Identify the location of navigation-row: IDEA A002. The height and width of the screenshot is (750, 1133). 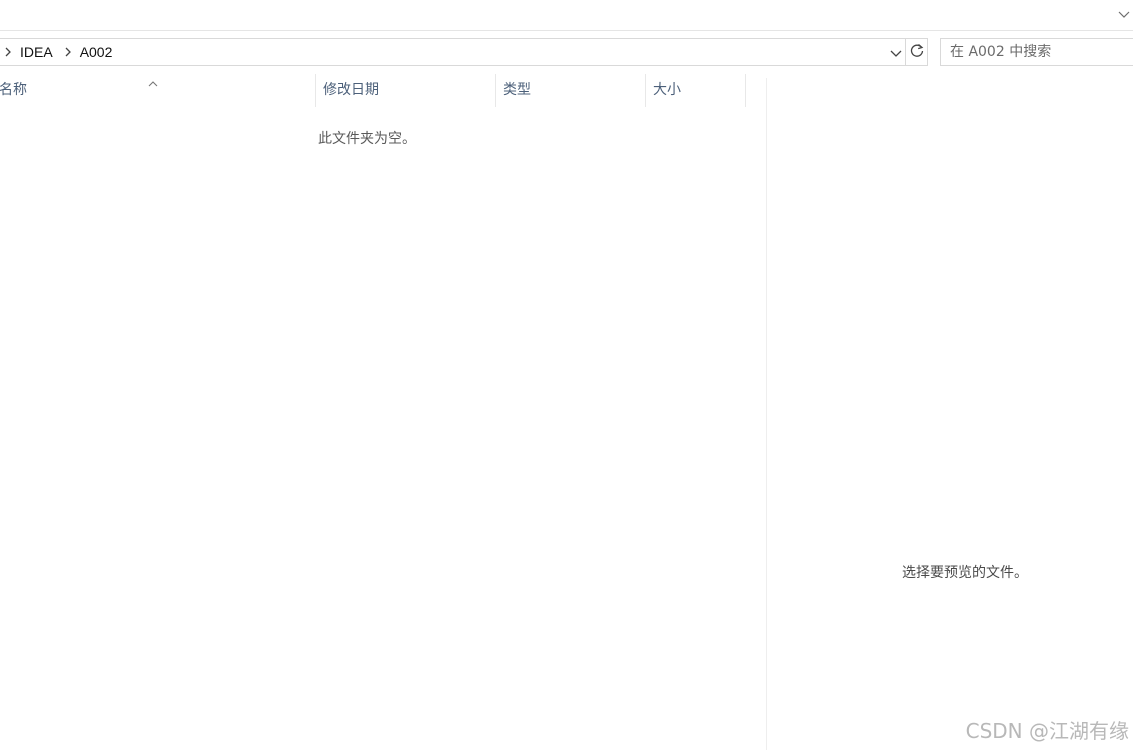
(566, 52).